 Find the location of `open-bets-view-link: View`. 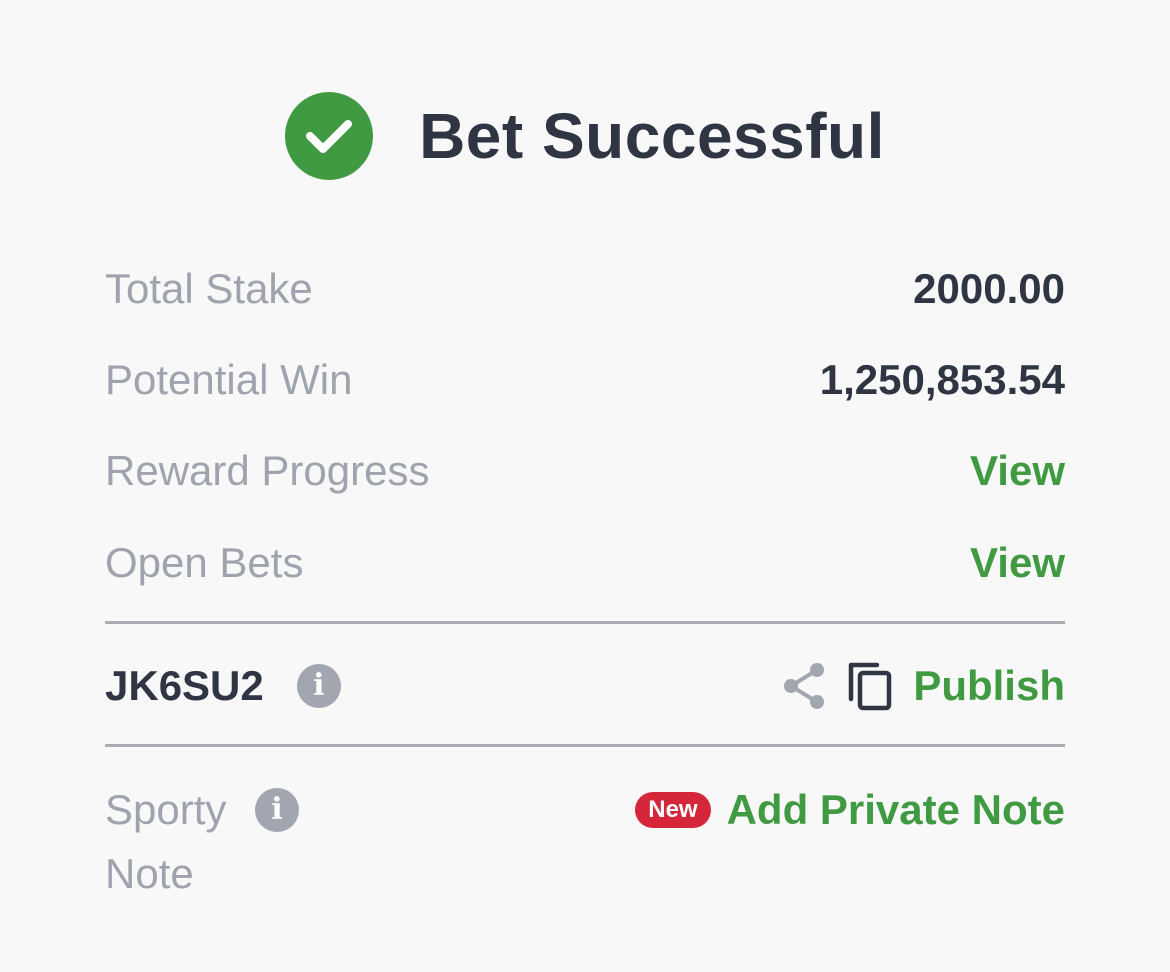

open-bets-view-link: View is located at coordinates (1017, 563).